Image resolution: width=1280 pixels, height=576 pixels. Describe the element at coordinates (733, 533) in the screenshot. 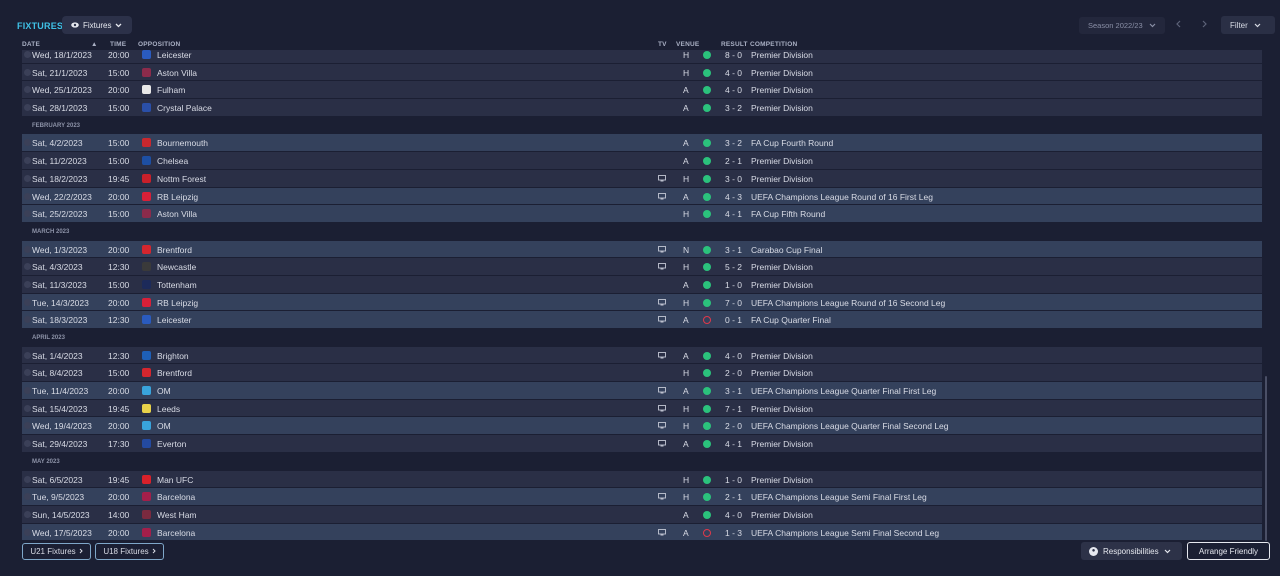

I see `match-result-link: 1 - 3` at that location.